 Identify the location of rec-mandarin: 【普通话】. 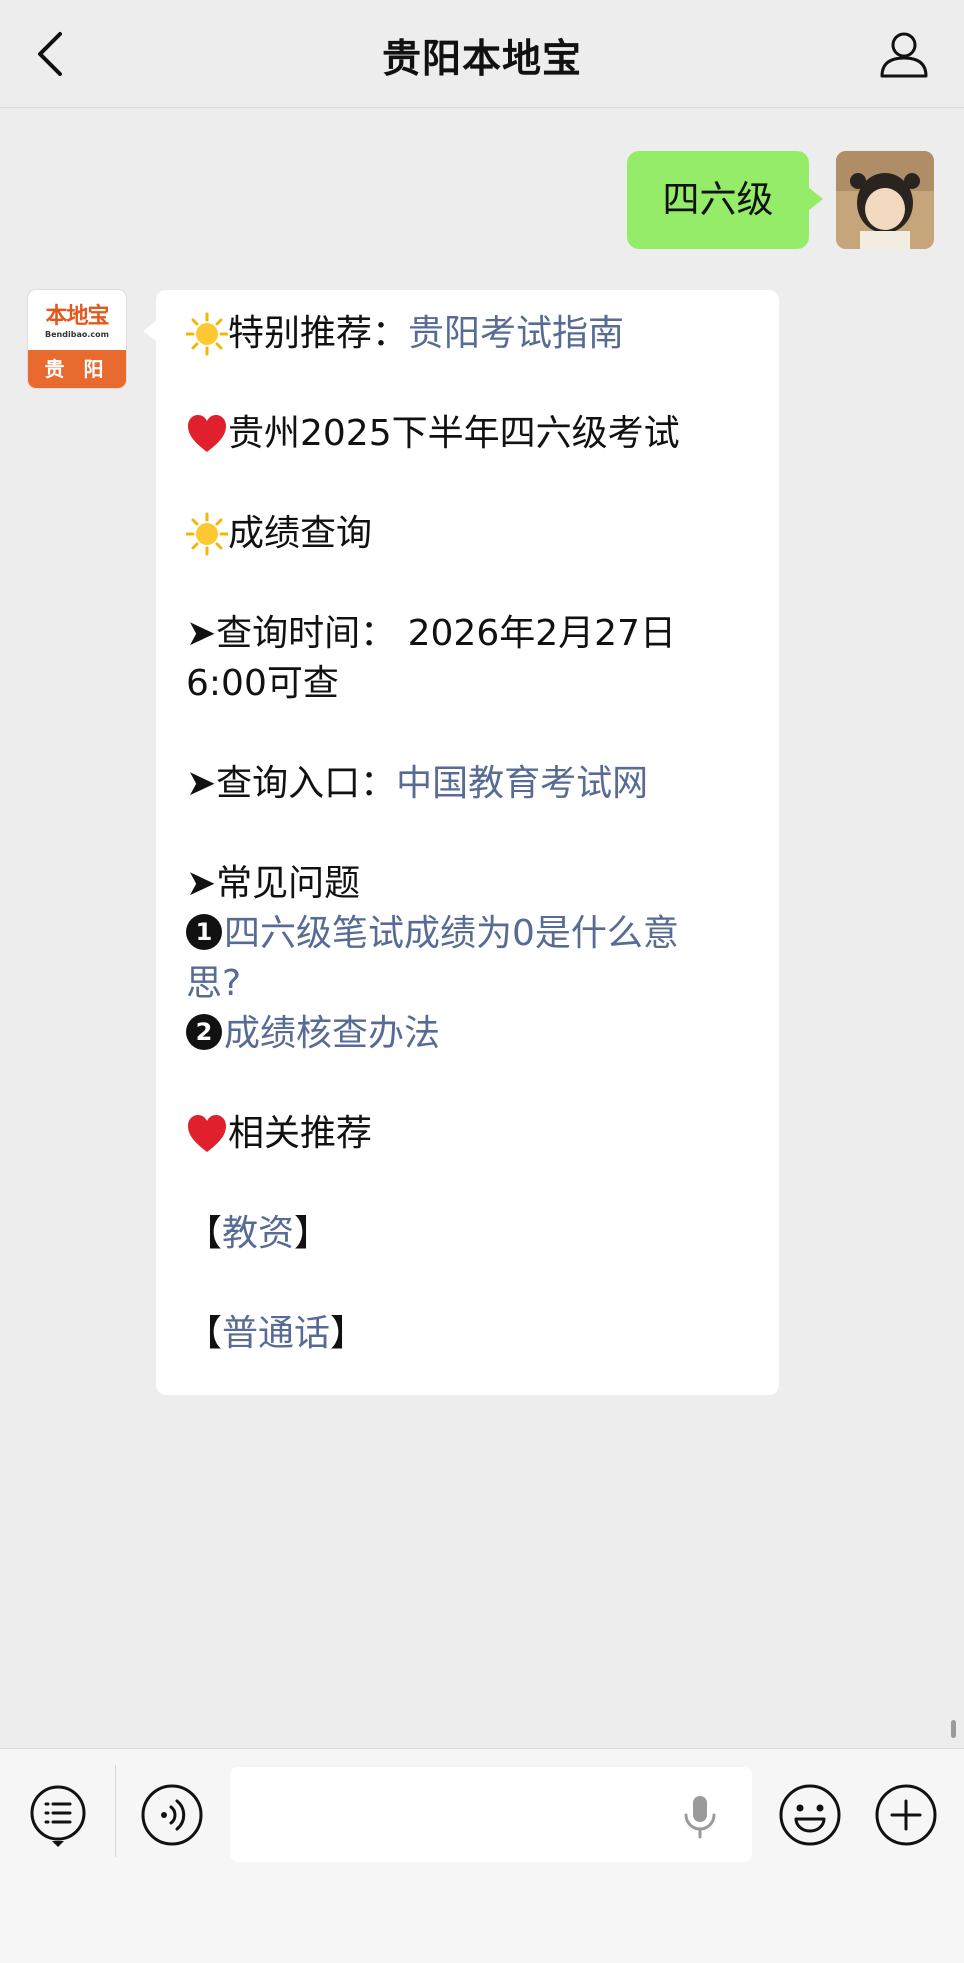
(276, 1334).